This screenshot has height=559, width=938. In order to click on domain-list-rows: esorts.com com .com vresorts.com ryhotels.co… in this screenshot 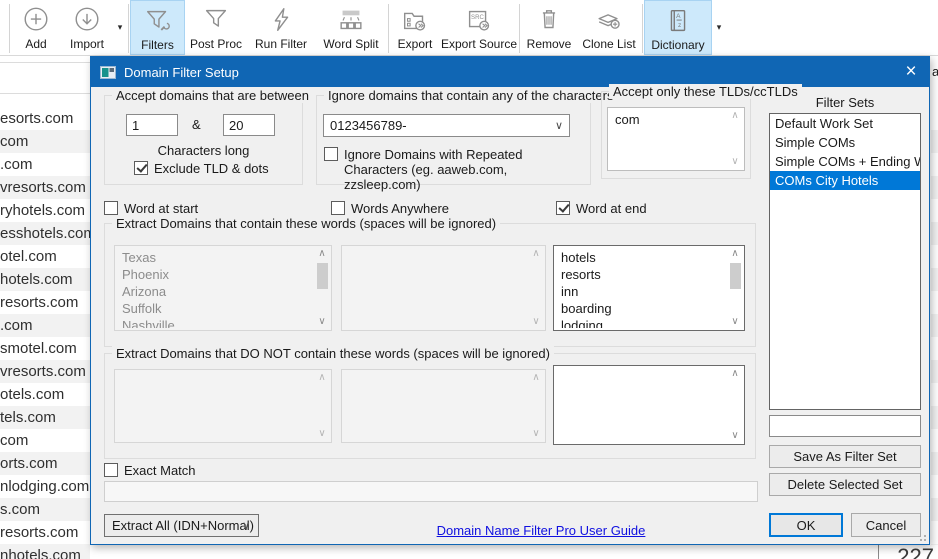, I will do `click(45, 333)`.